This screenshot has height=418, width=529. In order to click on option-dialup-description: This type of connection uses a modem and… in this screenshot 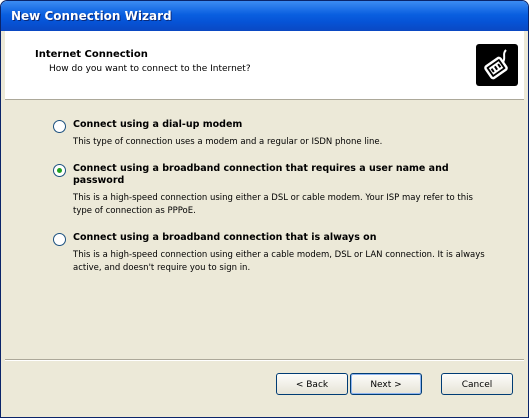, I will do `click(228, 142)`.